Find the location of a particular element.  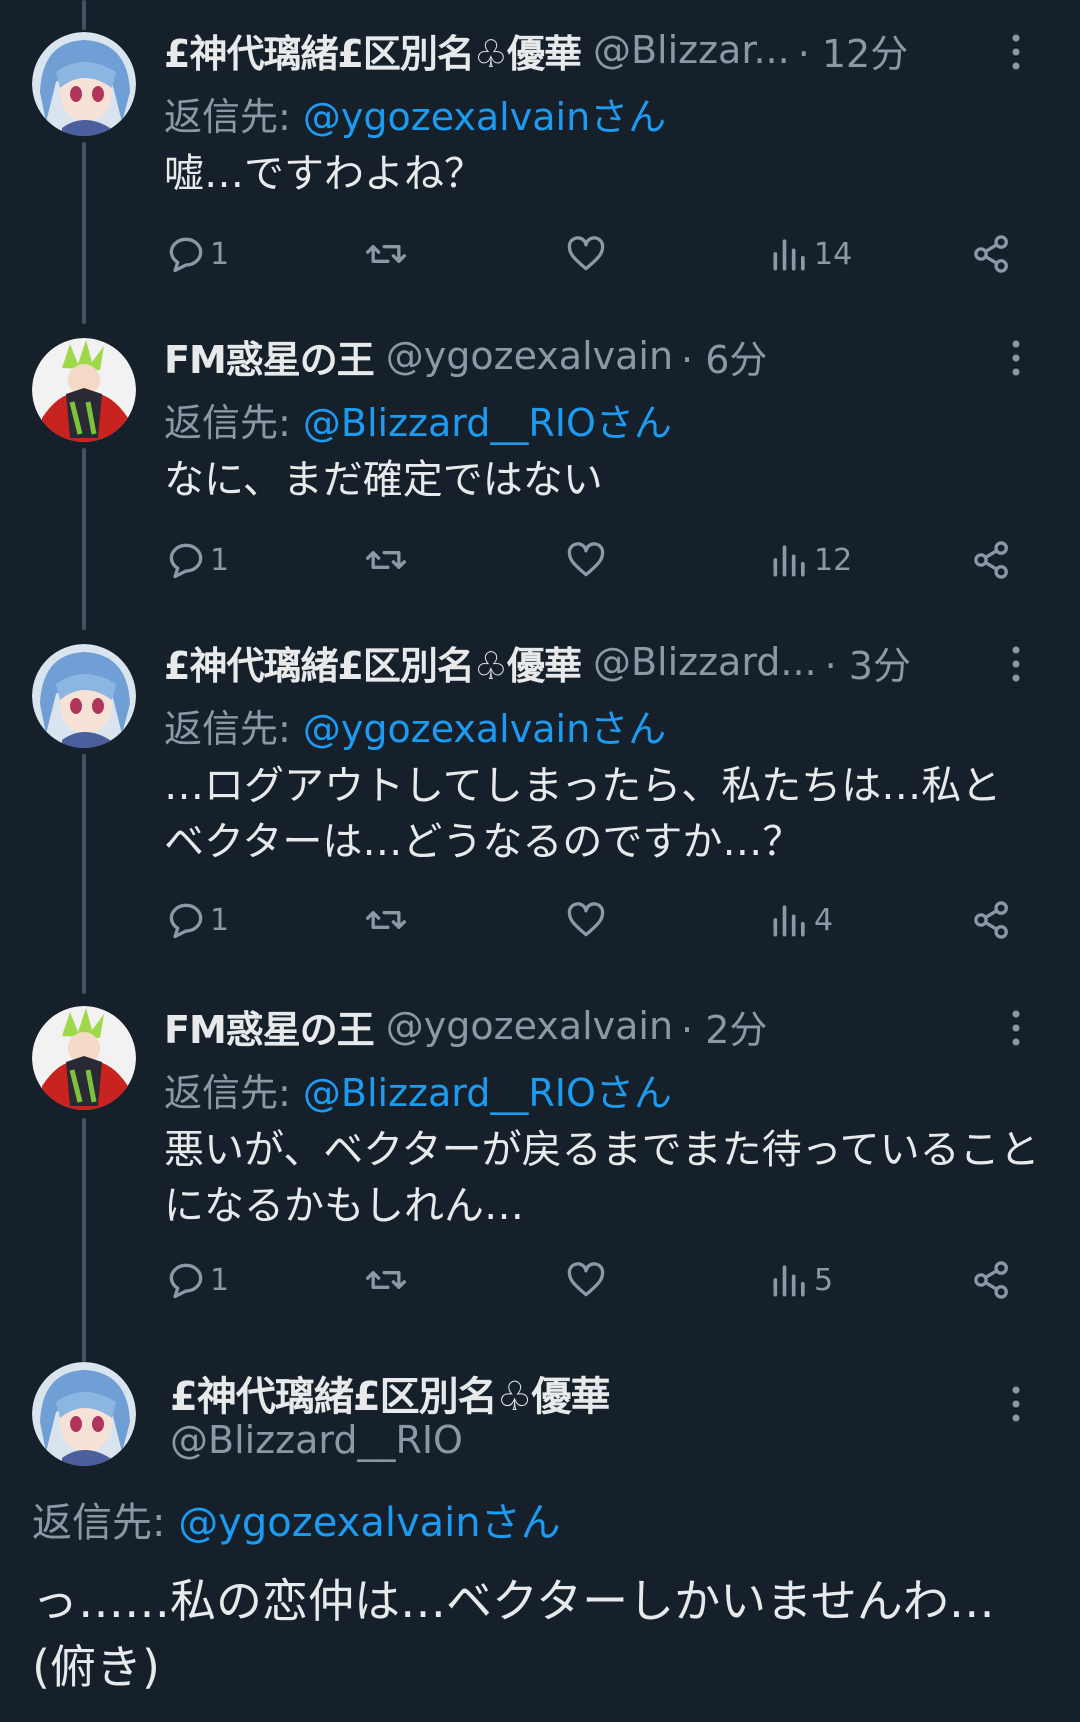

tweet-header: £神代璃緒£区別名♧優華 @Blizzard... · 3分 is located at coordinates (567, 662).